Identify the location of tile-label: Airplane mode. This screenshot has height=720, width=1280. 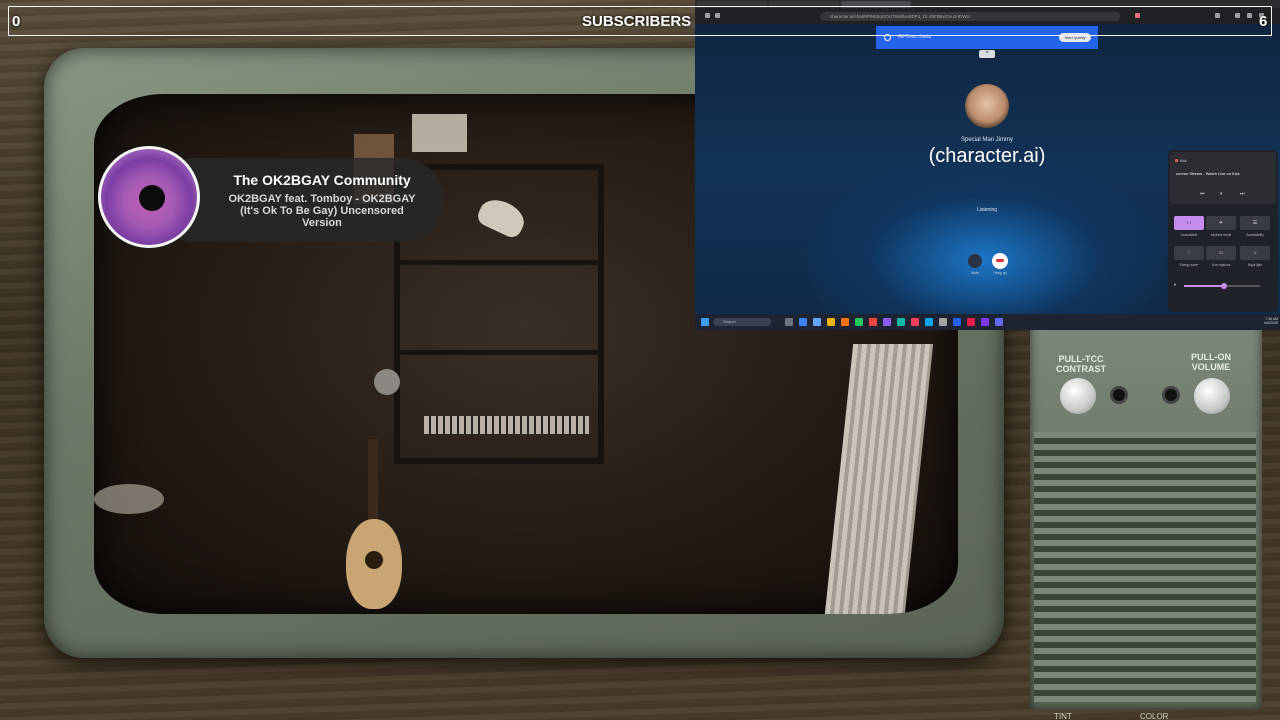
(1221, 235).